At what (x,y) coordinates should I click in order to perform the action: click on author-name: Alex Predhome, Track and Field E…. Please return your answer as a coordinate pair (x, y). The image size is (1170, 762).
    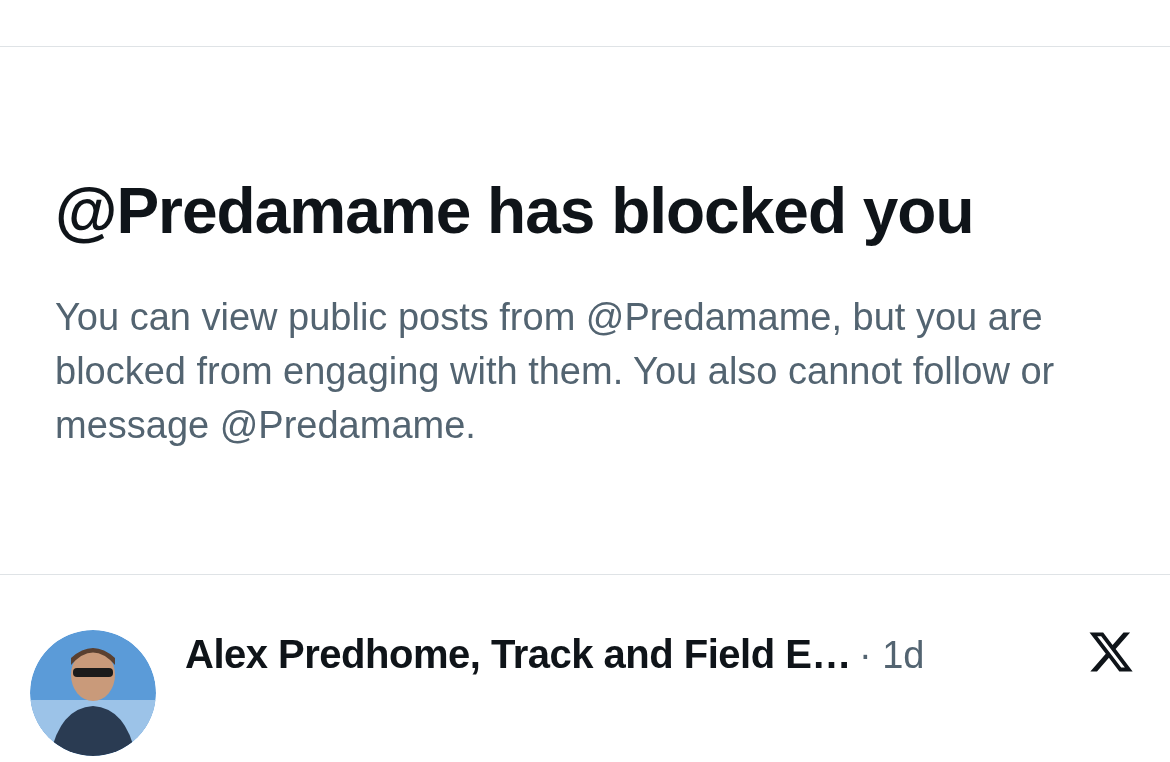
    Looking at the image, I should click on (518, 654).